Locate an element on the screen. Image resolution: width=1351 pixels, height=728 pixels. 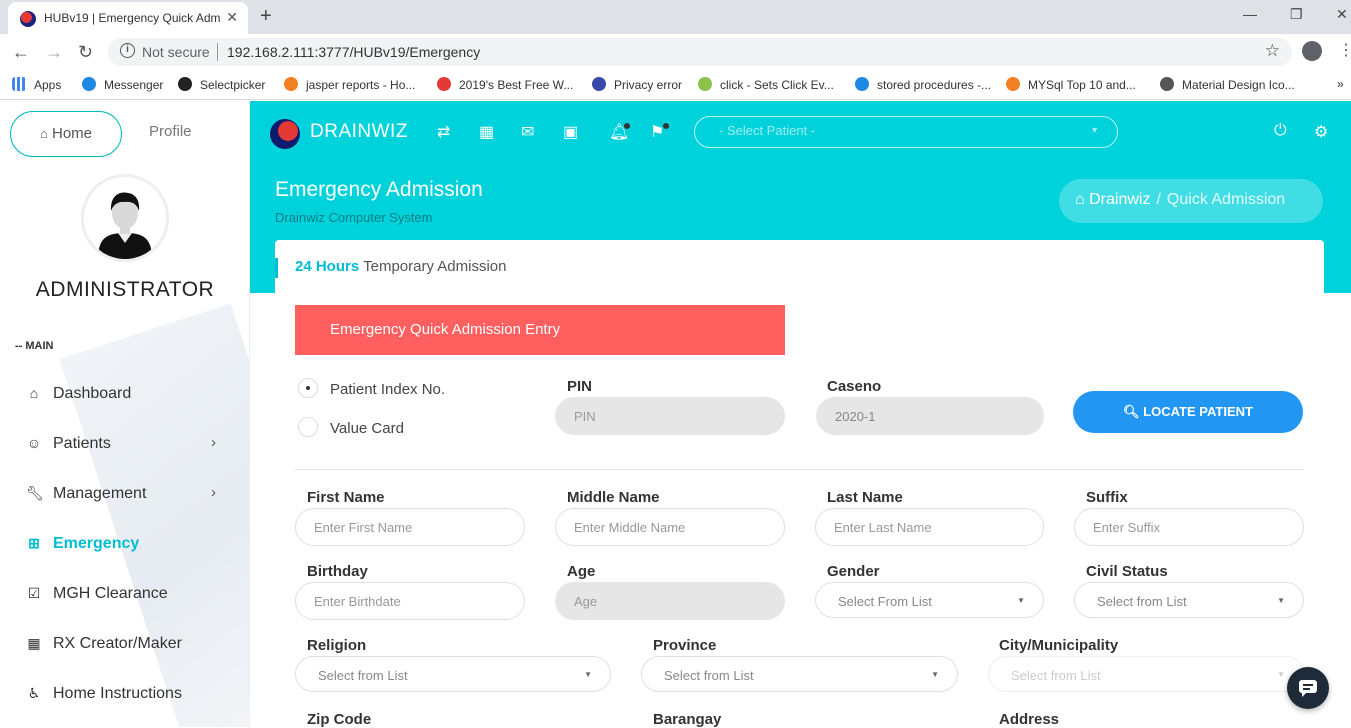
sidebar-item-mgh-clearance: ☑ MGH Clearance is located at coordinates (126, 597).